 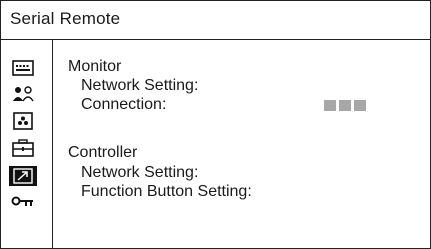 What do you see at coordinates (139, 173) in the screenshot?
I see `controller-network-setting: Network Setting:` at bounding box center [139, 173].